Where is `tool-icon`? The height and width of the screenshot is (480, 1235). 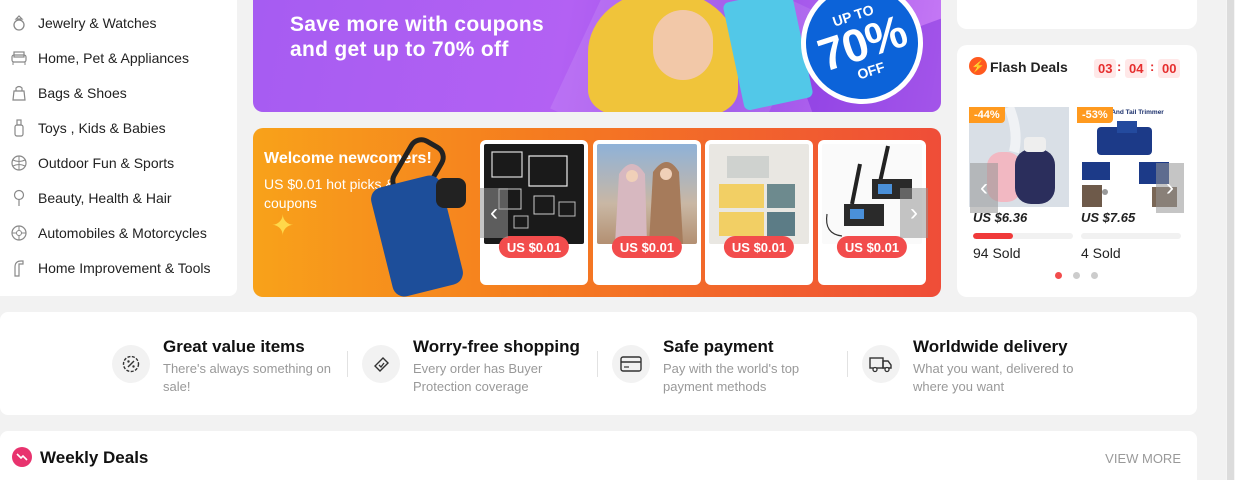 tool-icon is located at coordinates (19, 268).